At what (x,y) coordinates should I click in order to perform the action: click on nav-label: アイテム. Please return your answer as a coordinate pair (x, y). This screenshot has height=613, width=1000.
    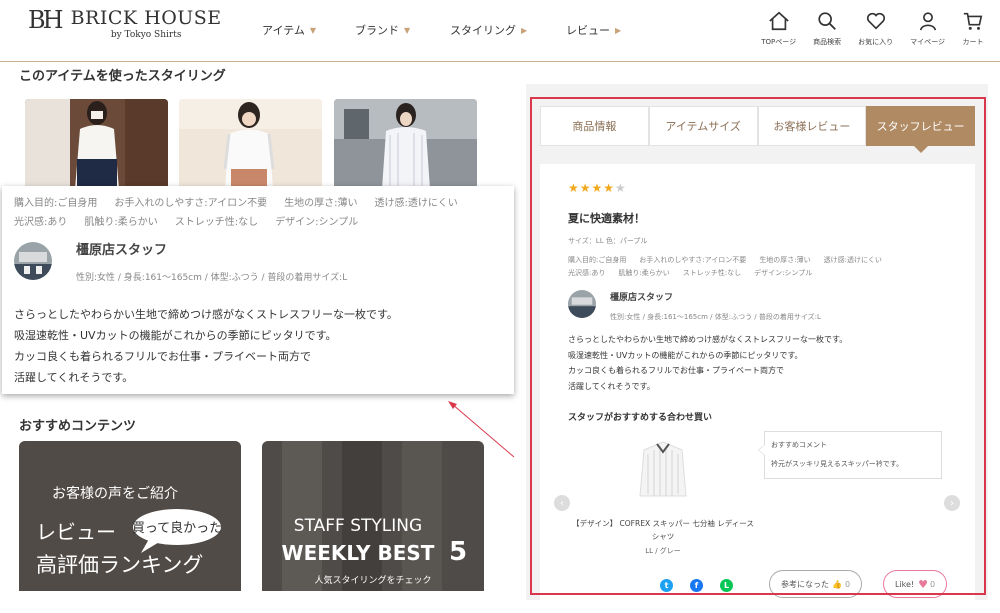
    Looking at the image, I should click on (283, 30).